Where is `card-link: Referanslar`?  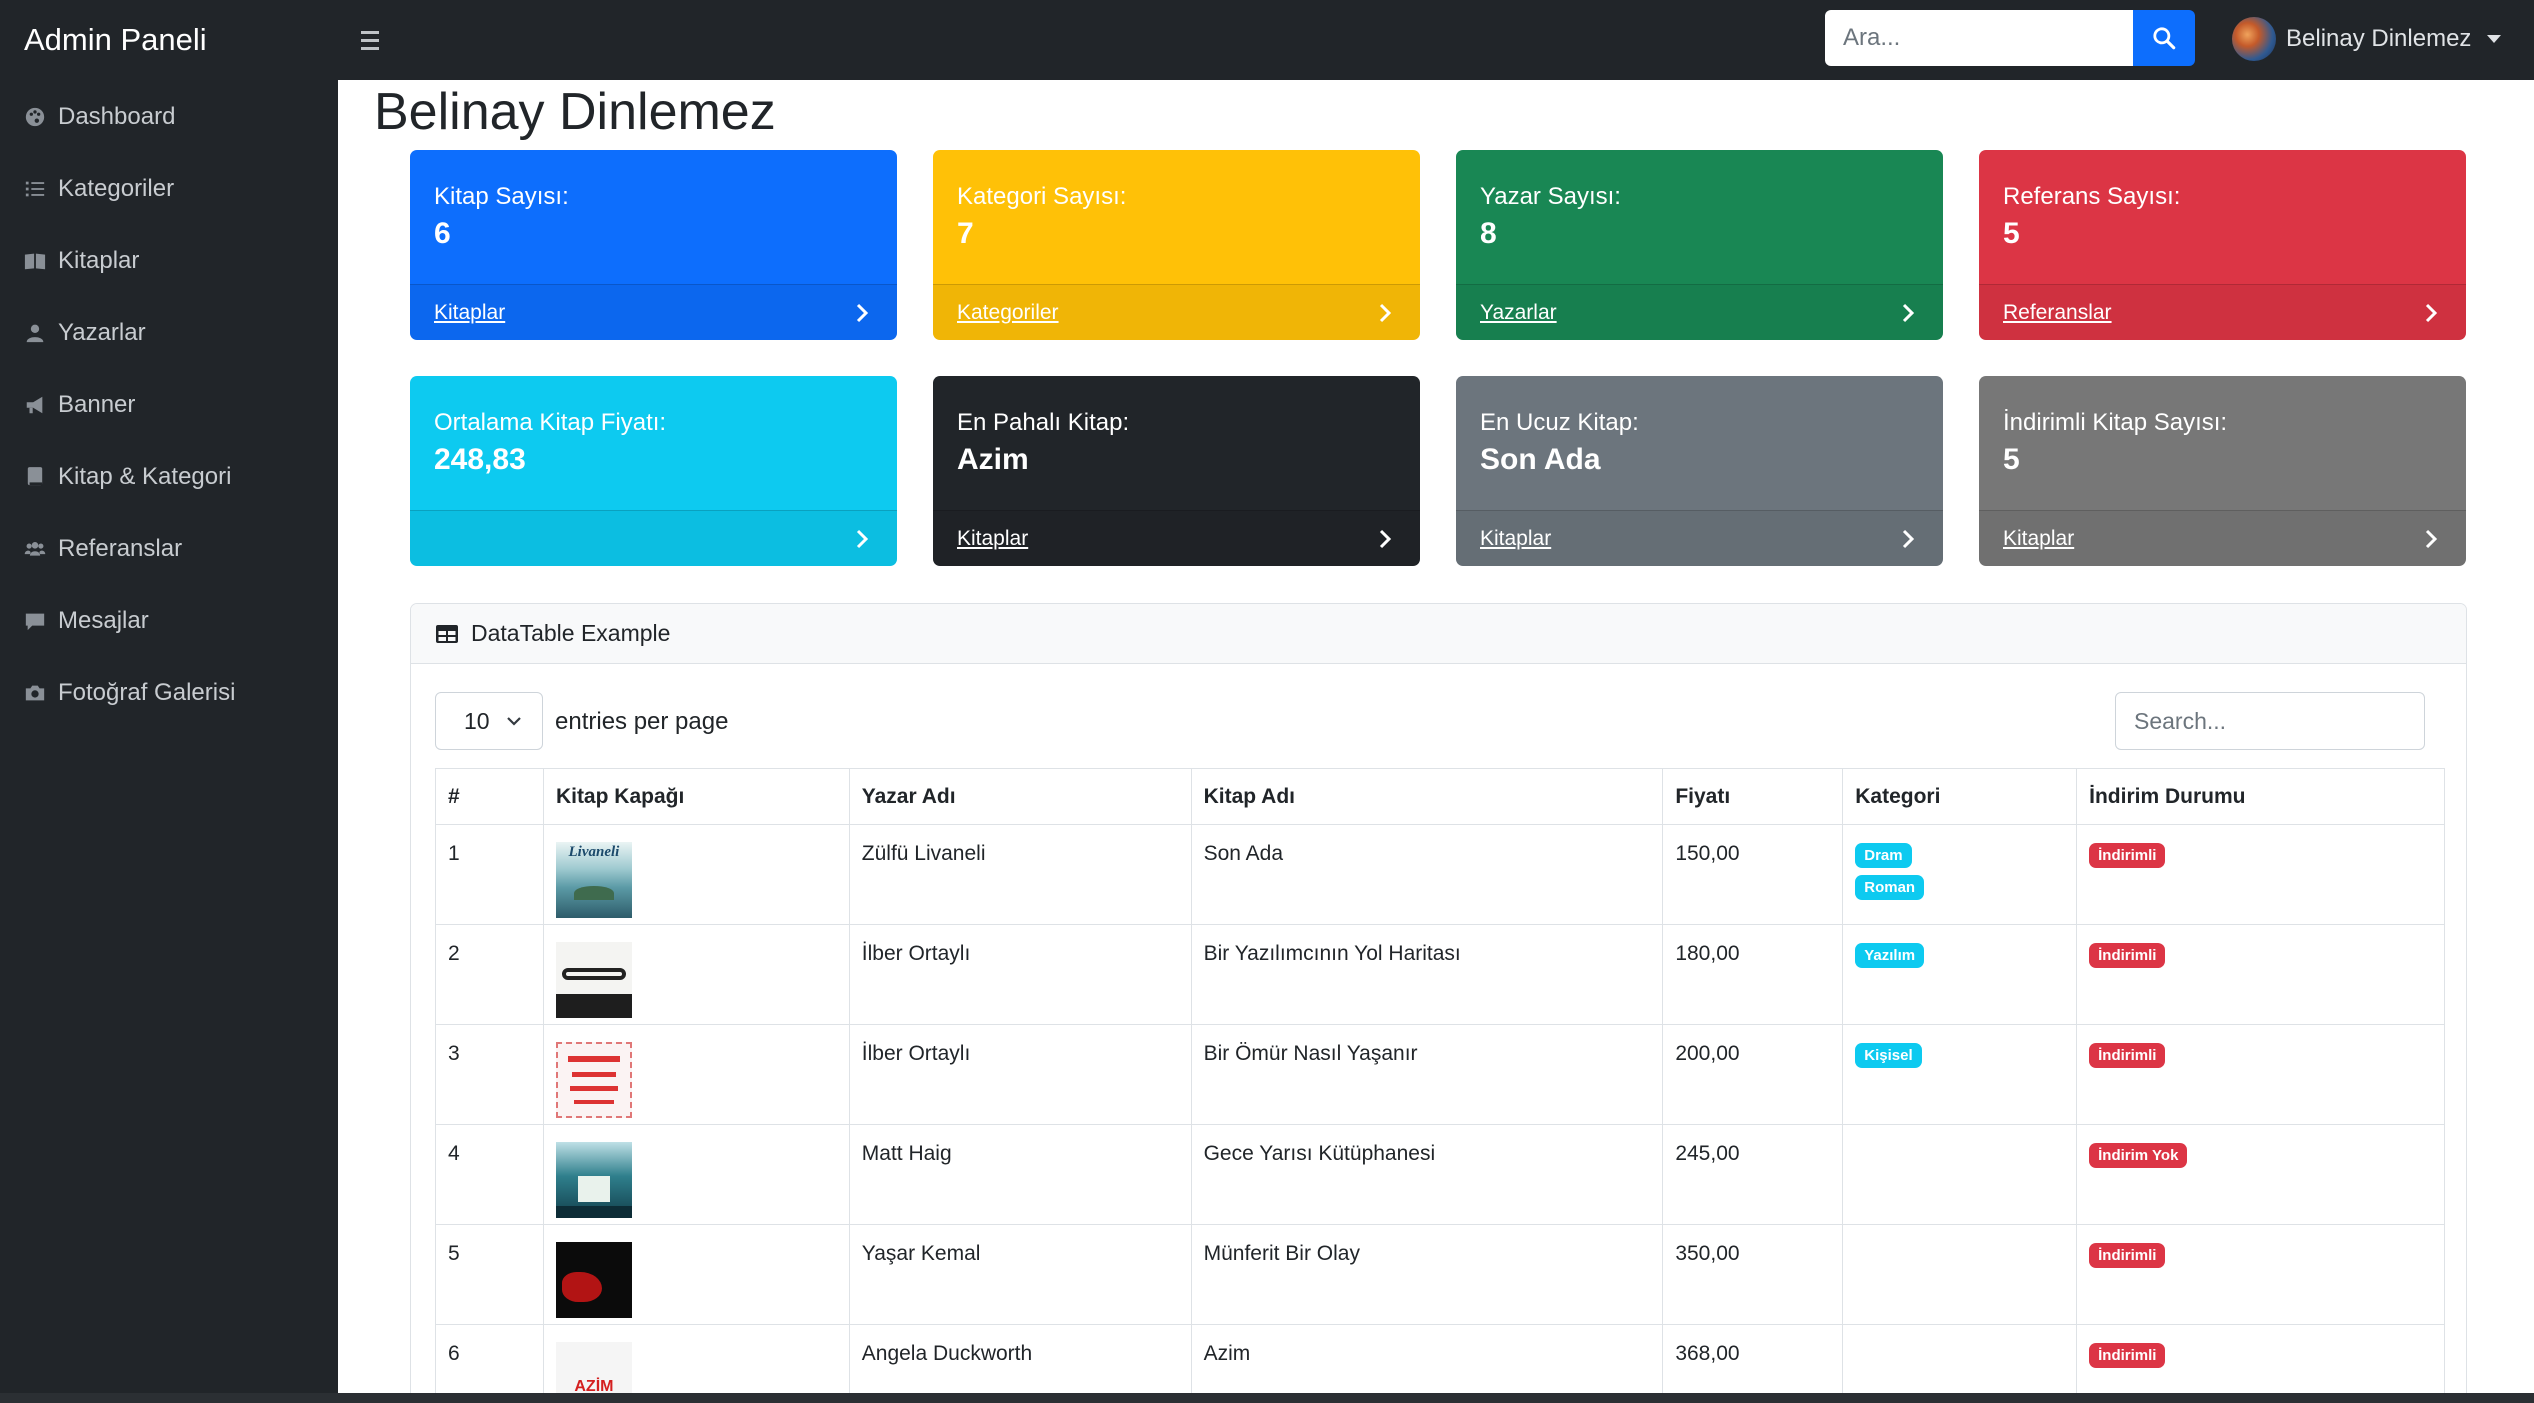
card-link: Referanslar is located at coordinates (2057, 313).